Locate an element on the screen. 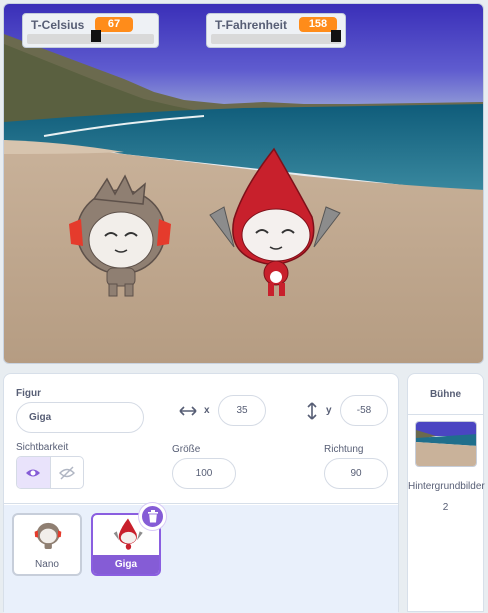 The image size is (488, 613). beach-thumbnail-image is located at coordinates (446, 444).